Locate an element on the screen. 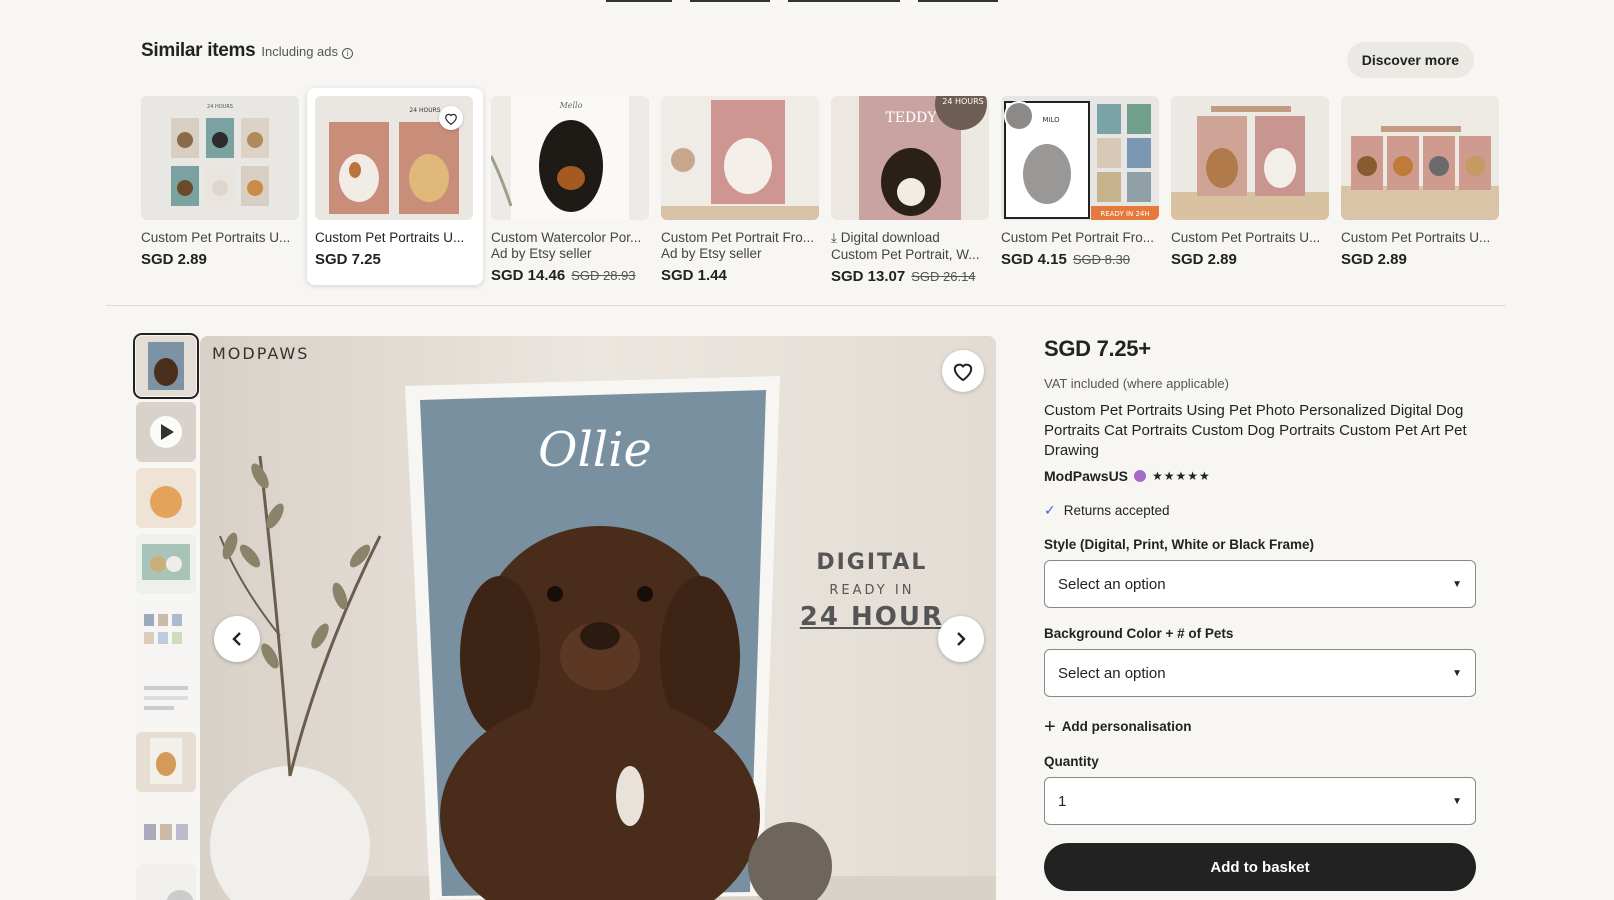 This screenshot has height=900, width=1614. background-select-label: Background Color + # of Pets is located at coordinates (1139, 633).